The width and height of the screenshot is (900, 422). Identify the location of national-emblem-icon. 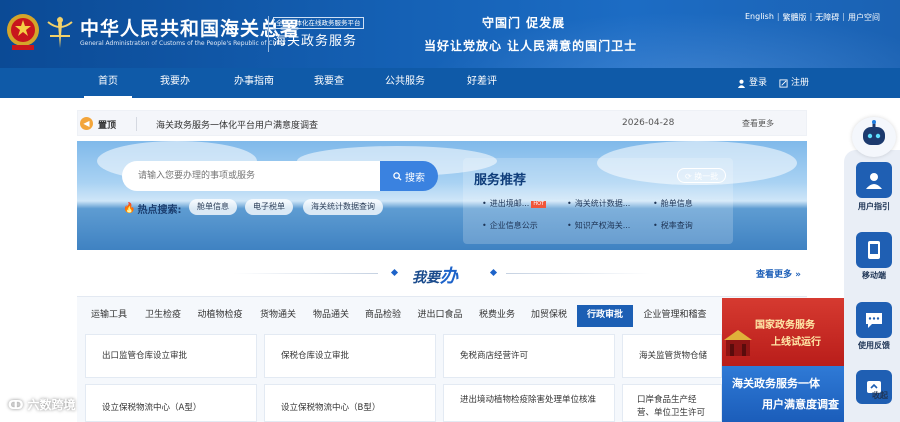
(23, 32).